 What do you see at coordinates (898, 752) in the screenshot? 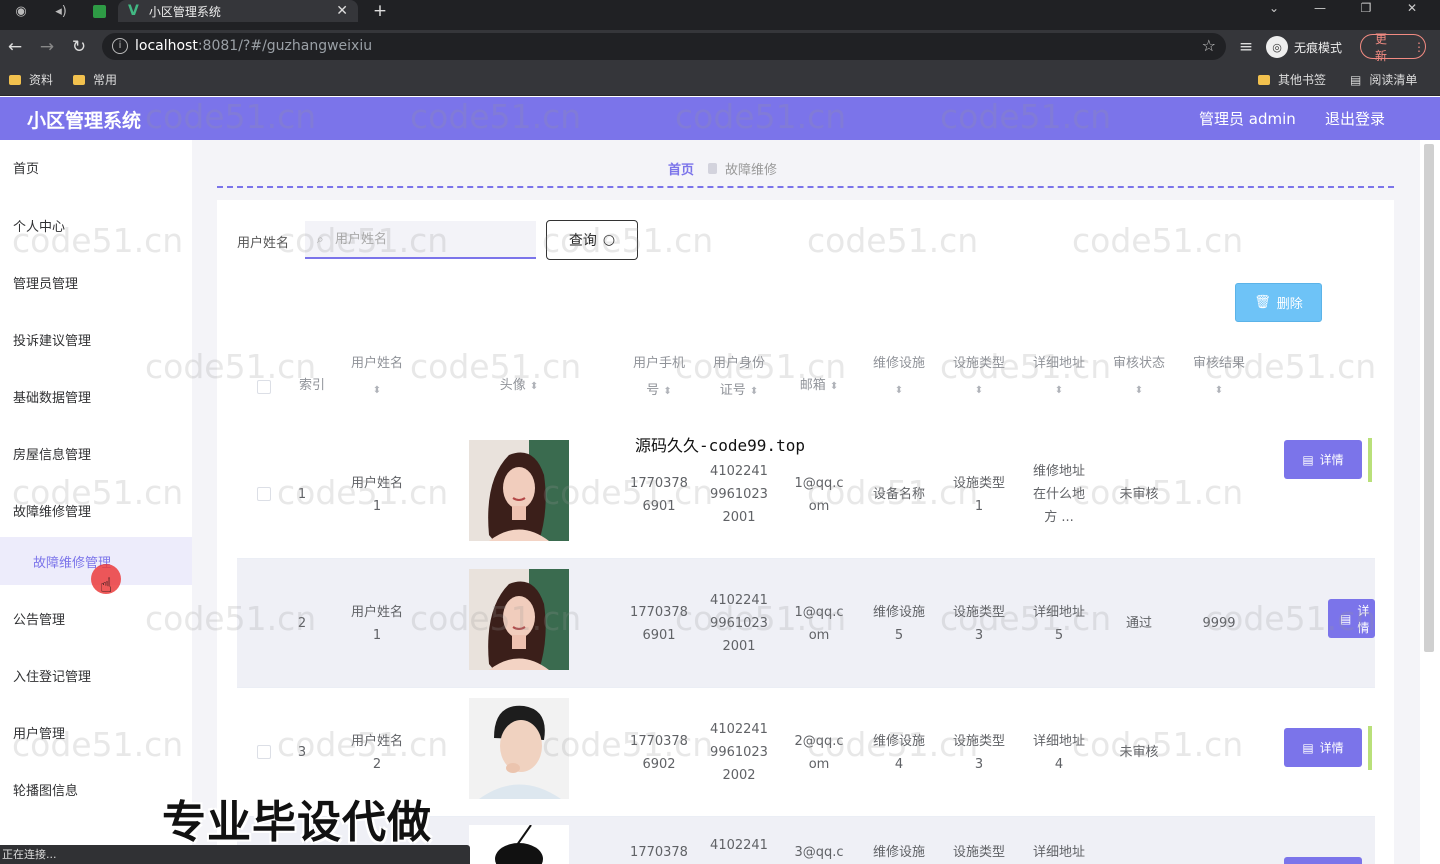
I see `cell-facility: 维修设施 4` at bounding box center [898, 752].